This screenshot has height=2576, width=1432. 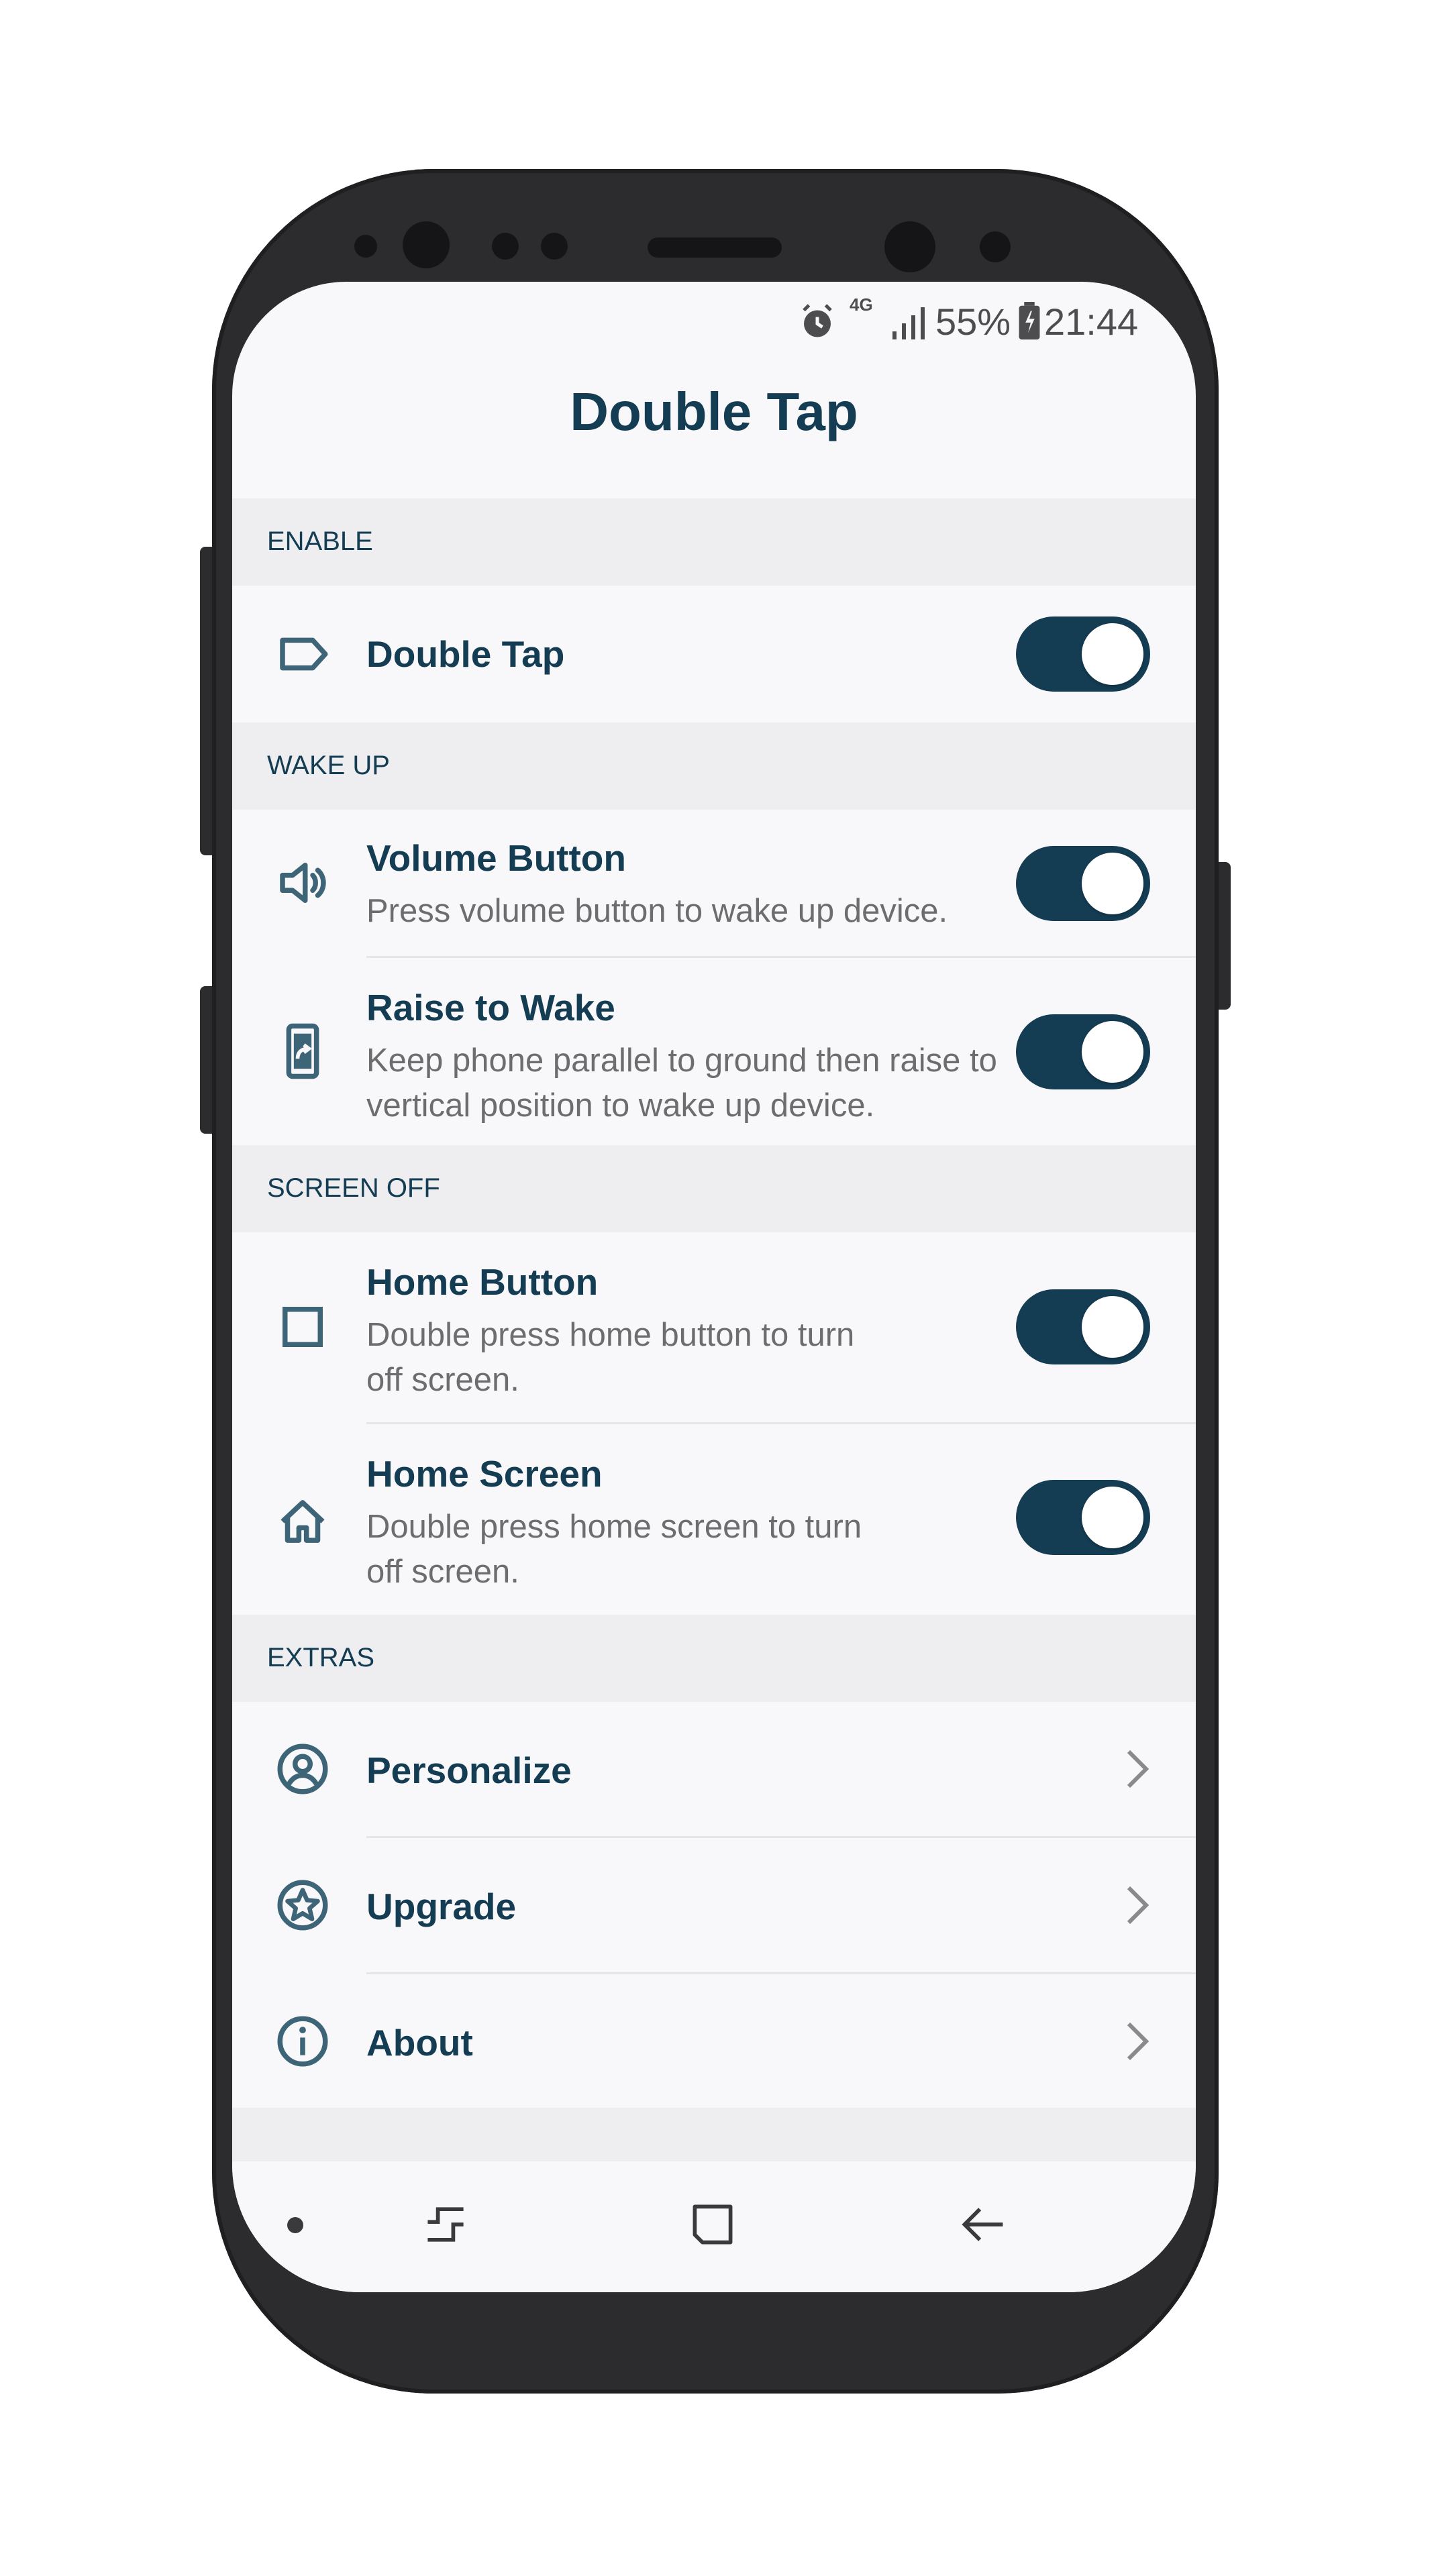 I want to click on section-header-extras: EXTRAS, so click(x=714, y=1658).